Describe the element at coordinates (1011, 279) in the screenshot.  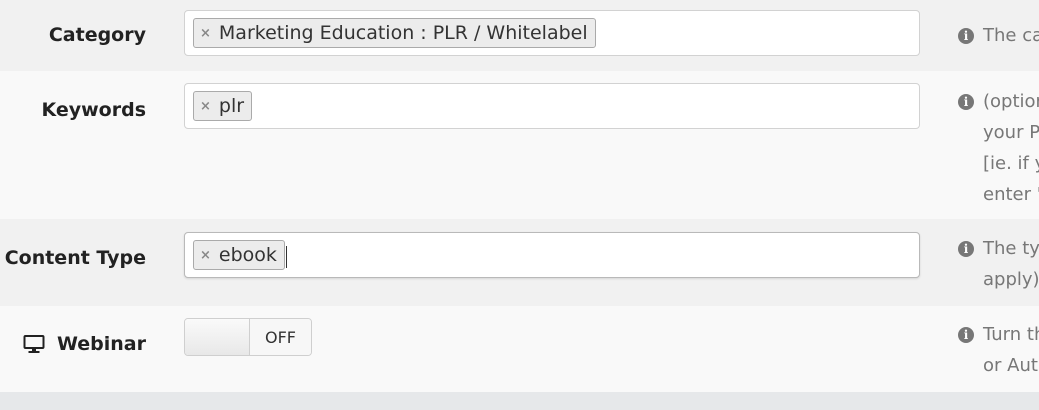
I see `content-type-help-line: apply)` at that location.